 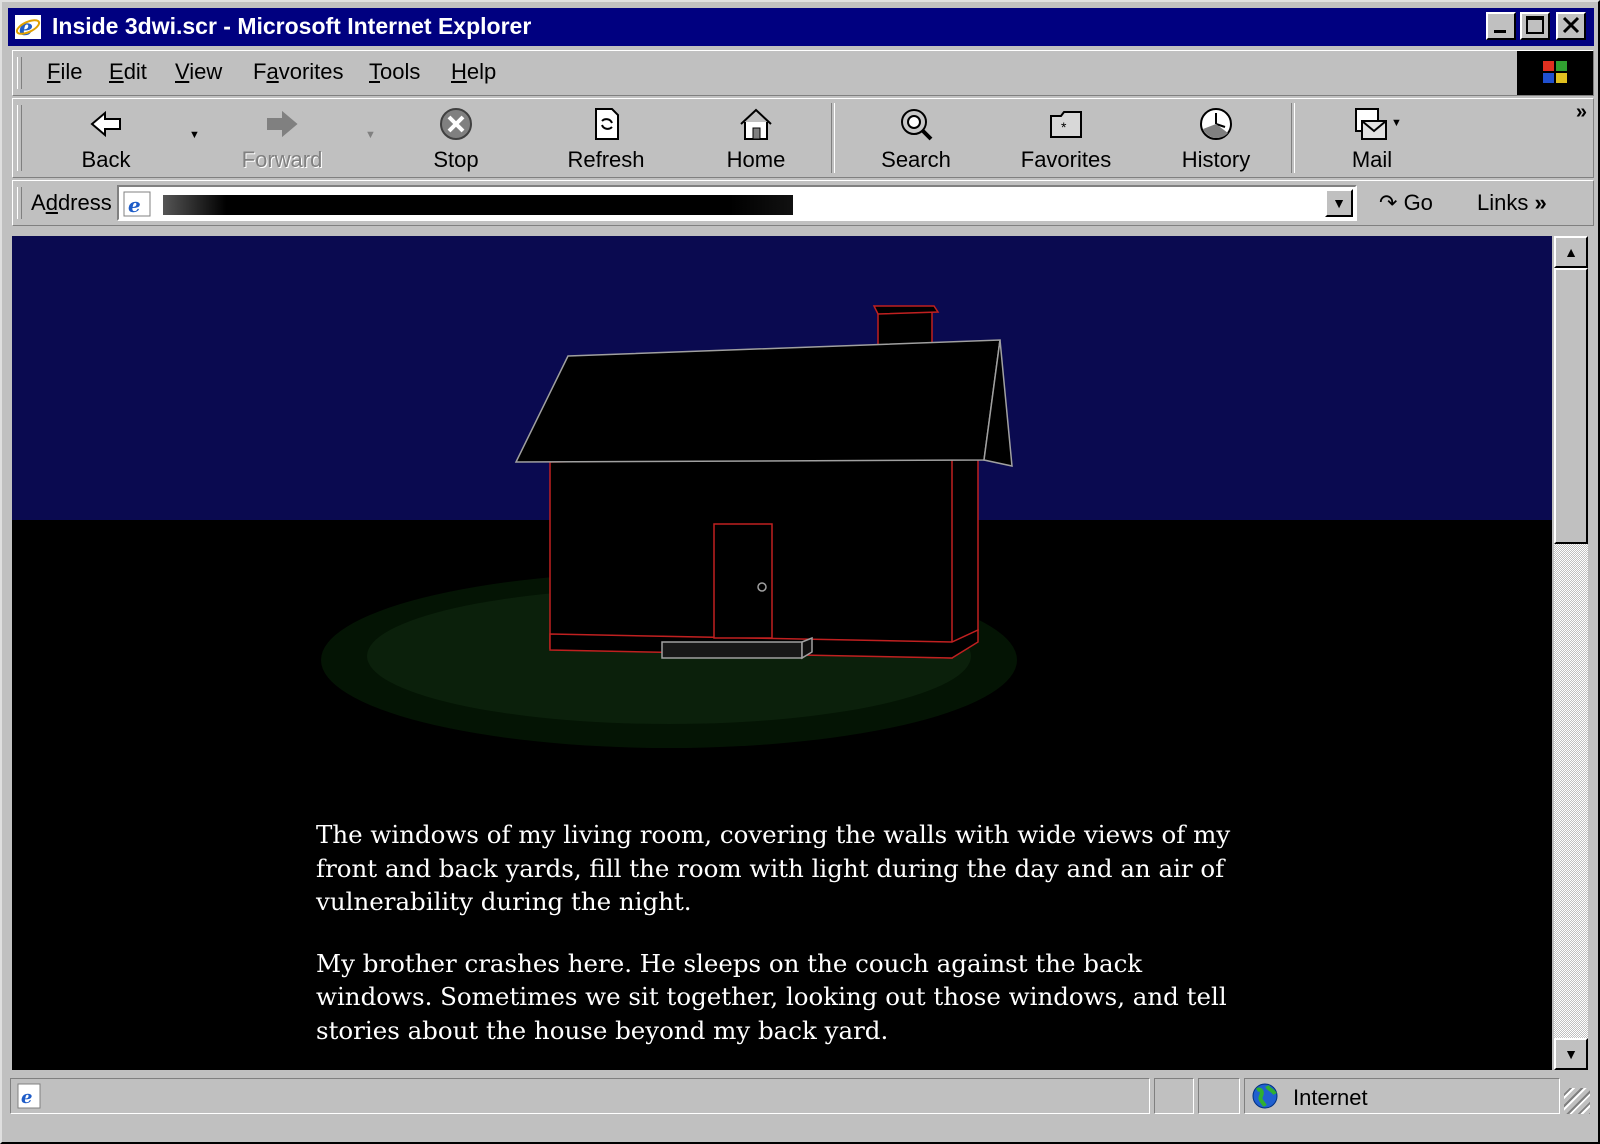 What do you see at coordinates (1503, 202) in the screenshot?
I see `links-label: Links` at bounding box center [1503, 202].